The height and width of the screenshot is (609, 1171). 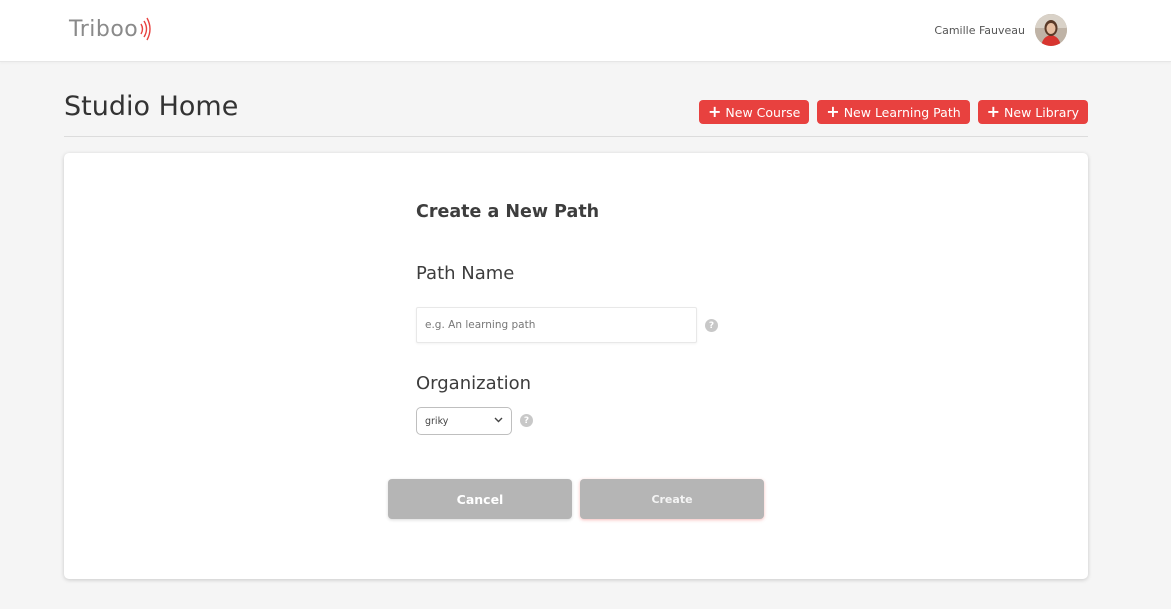 I want to click on new-library-label: New Library, so click(x=1041, y=112).